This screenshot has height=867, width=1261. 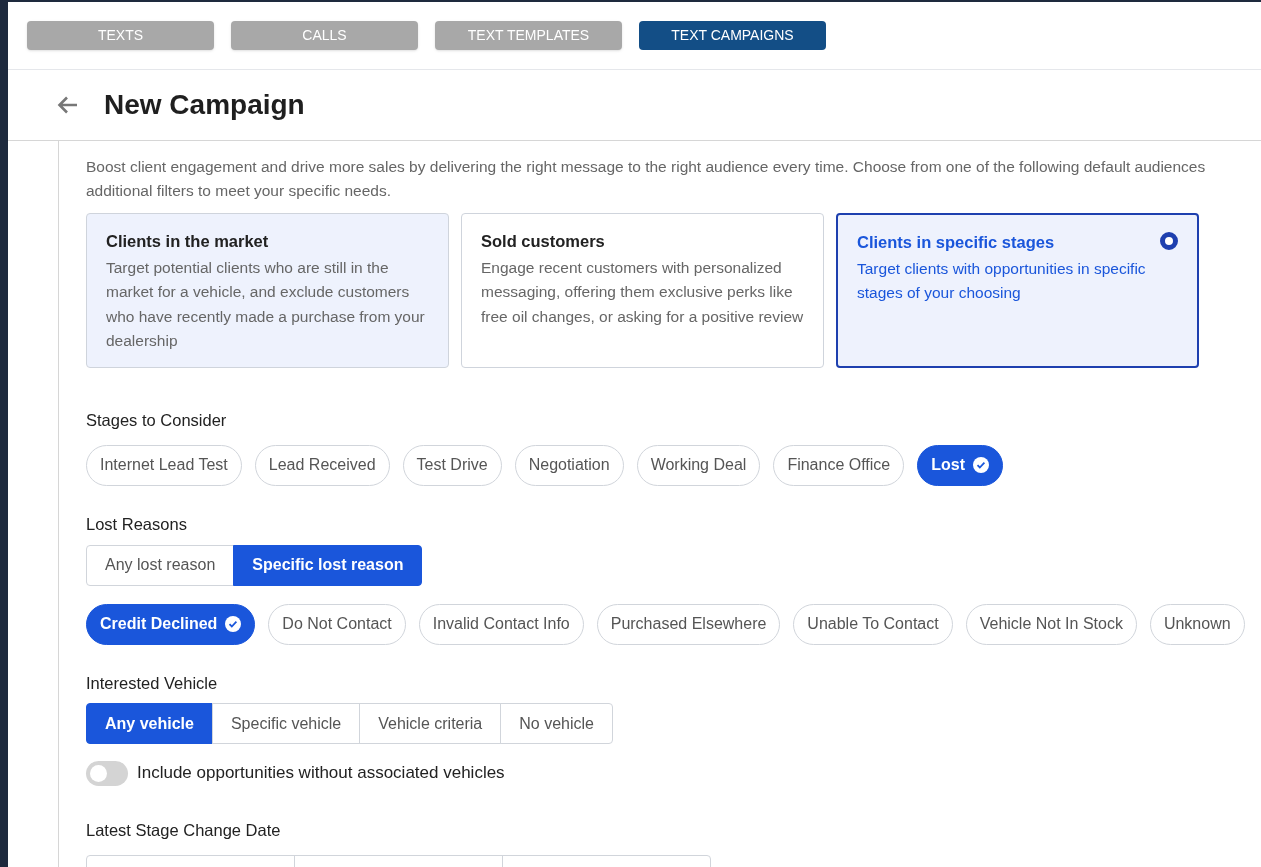 I want to click on segment-button: Any lost reason, so click(x=160, y=565).